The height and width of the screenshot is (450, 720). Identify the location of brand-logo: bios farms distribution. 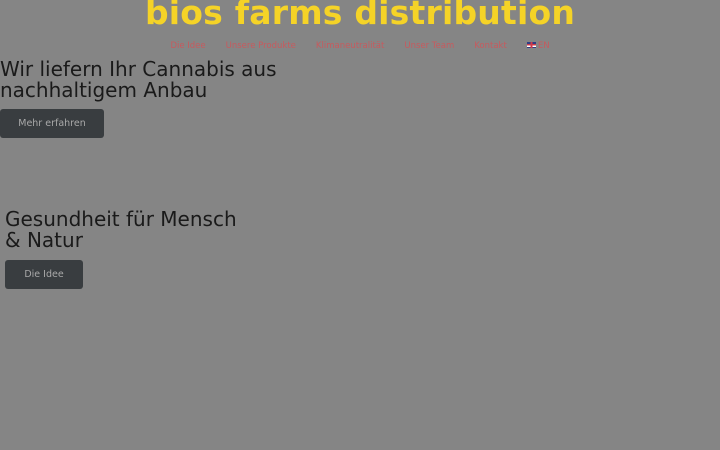
(360, 17).